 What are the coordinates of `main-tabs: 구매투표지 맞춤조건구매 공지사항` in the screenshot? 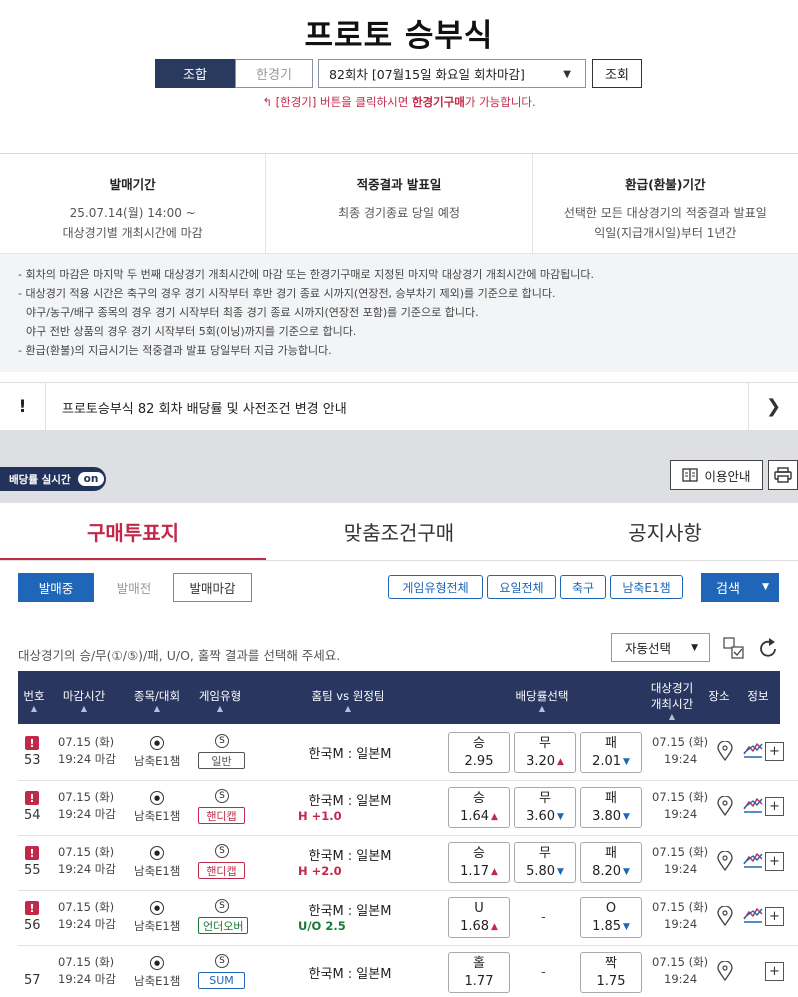 It's located at (399, 532).